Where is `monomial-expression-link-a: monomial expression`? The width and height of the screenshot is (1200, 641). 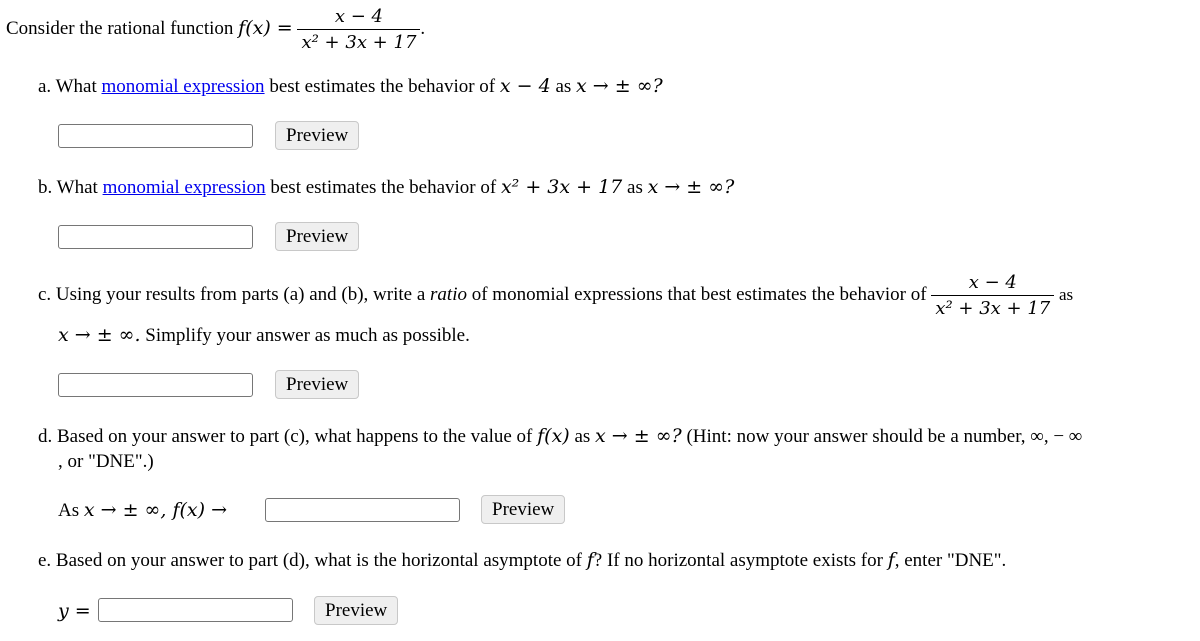
monomial-expression-link-a: monomial expression is located at coordinates (183, 86).